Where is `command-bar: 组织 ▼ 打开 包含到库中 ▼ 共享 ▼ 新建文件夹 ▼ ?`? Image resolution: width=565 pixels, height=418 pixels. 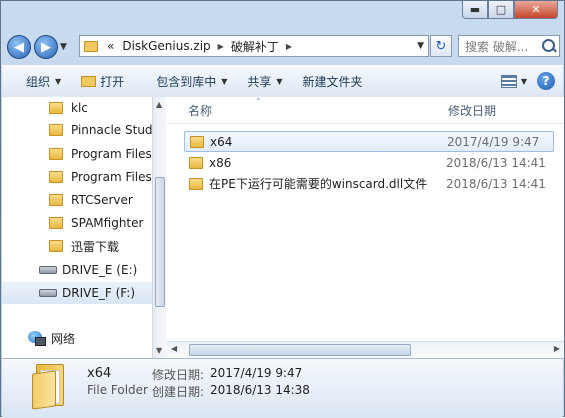
command-bar: 组织 ▼ 打开 包含到库中 ▼ 共享 ▼ 新建文件夹 ▼ ? is located at coordinates (282, 81).